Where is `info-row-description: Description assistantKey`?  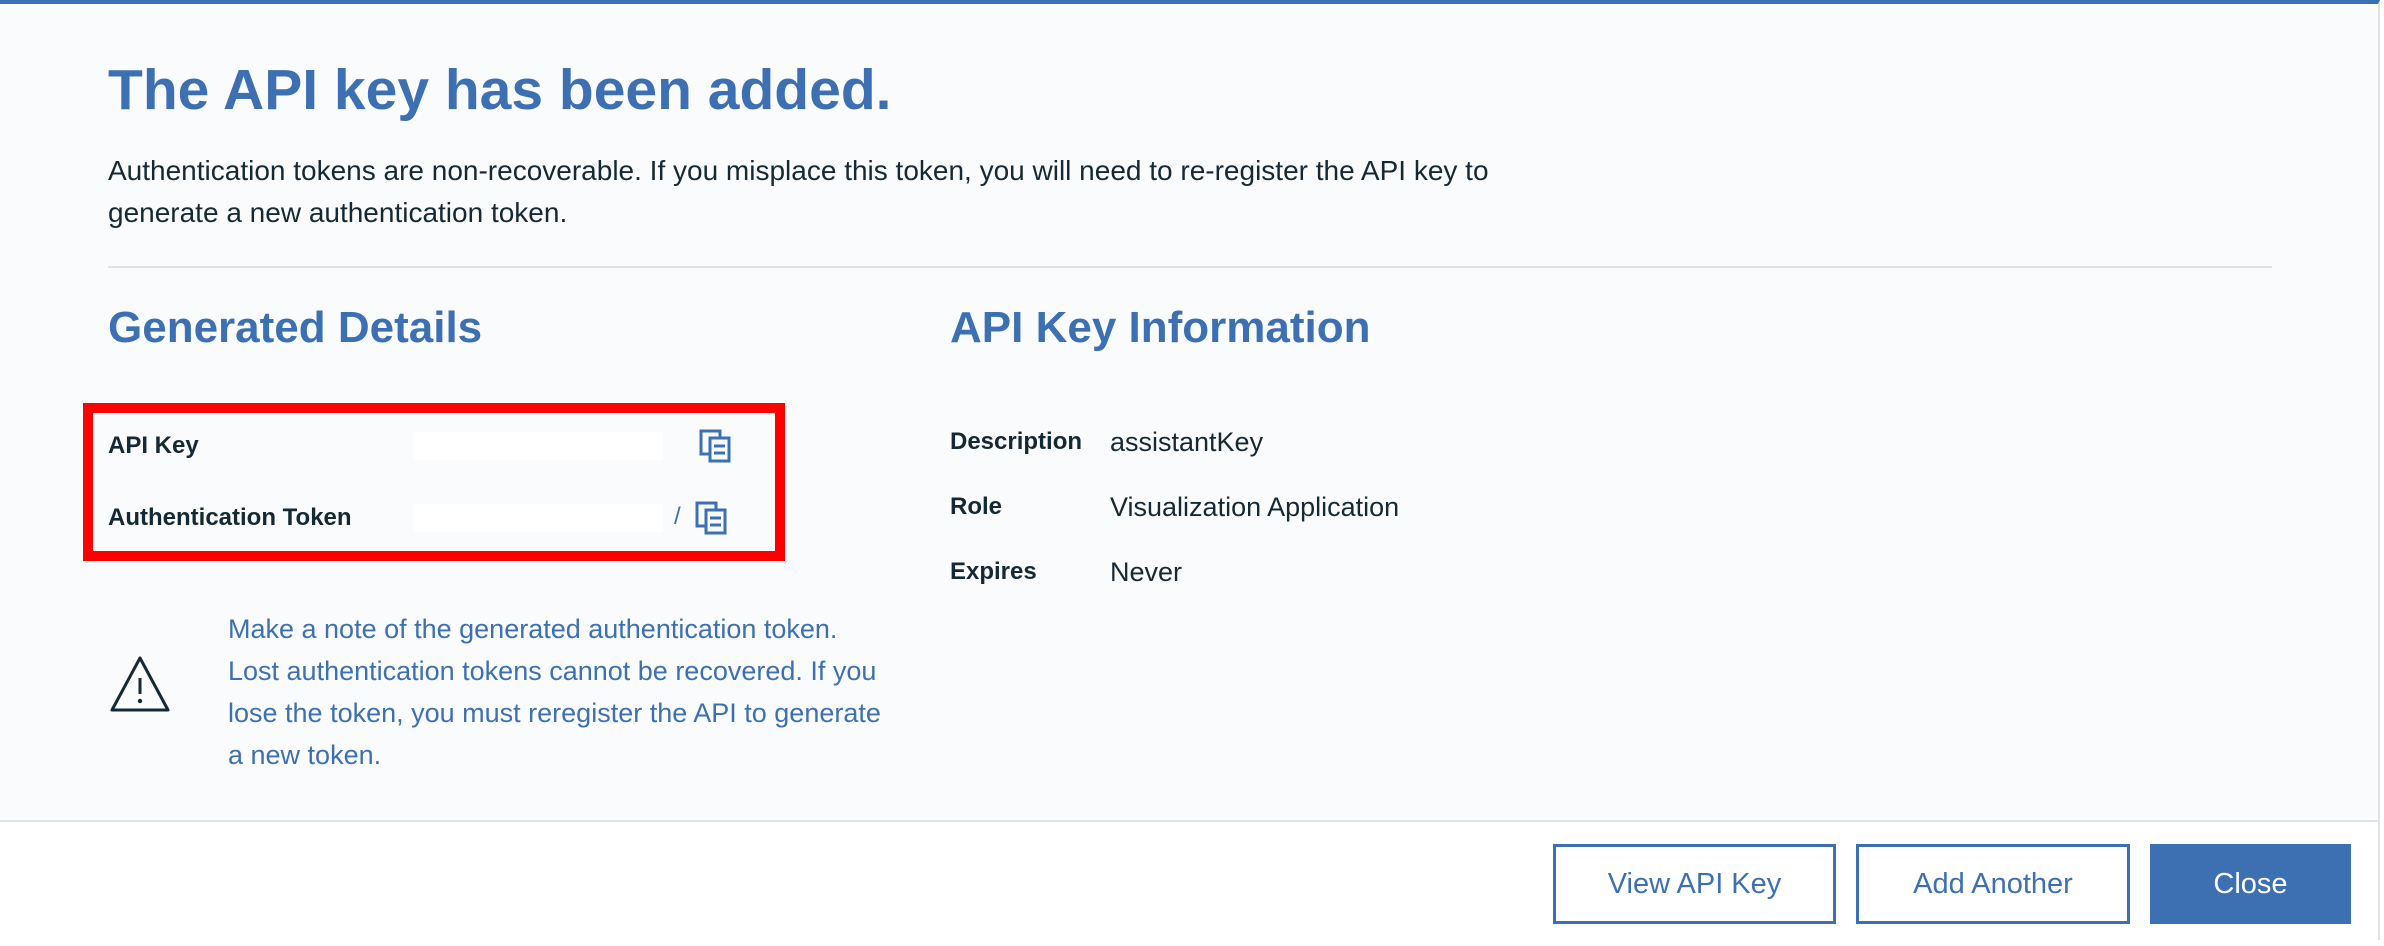
info-row-description: Description assistantKey is located at coordinates (1106, 442).